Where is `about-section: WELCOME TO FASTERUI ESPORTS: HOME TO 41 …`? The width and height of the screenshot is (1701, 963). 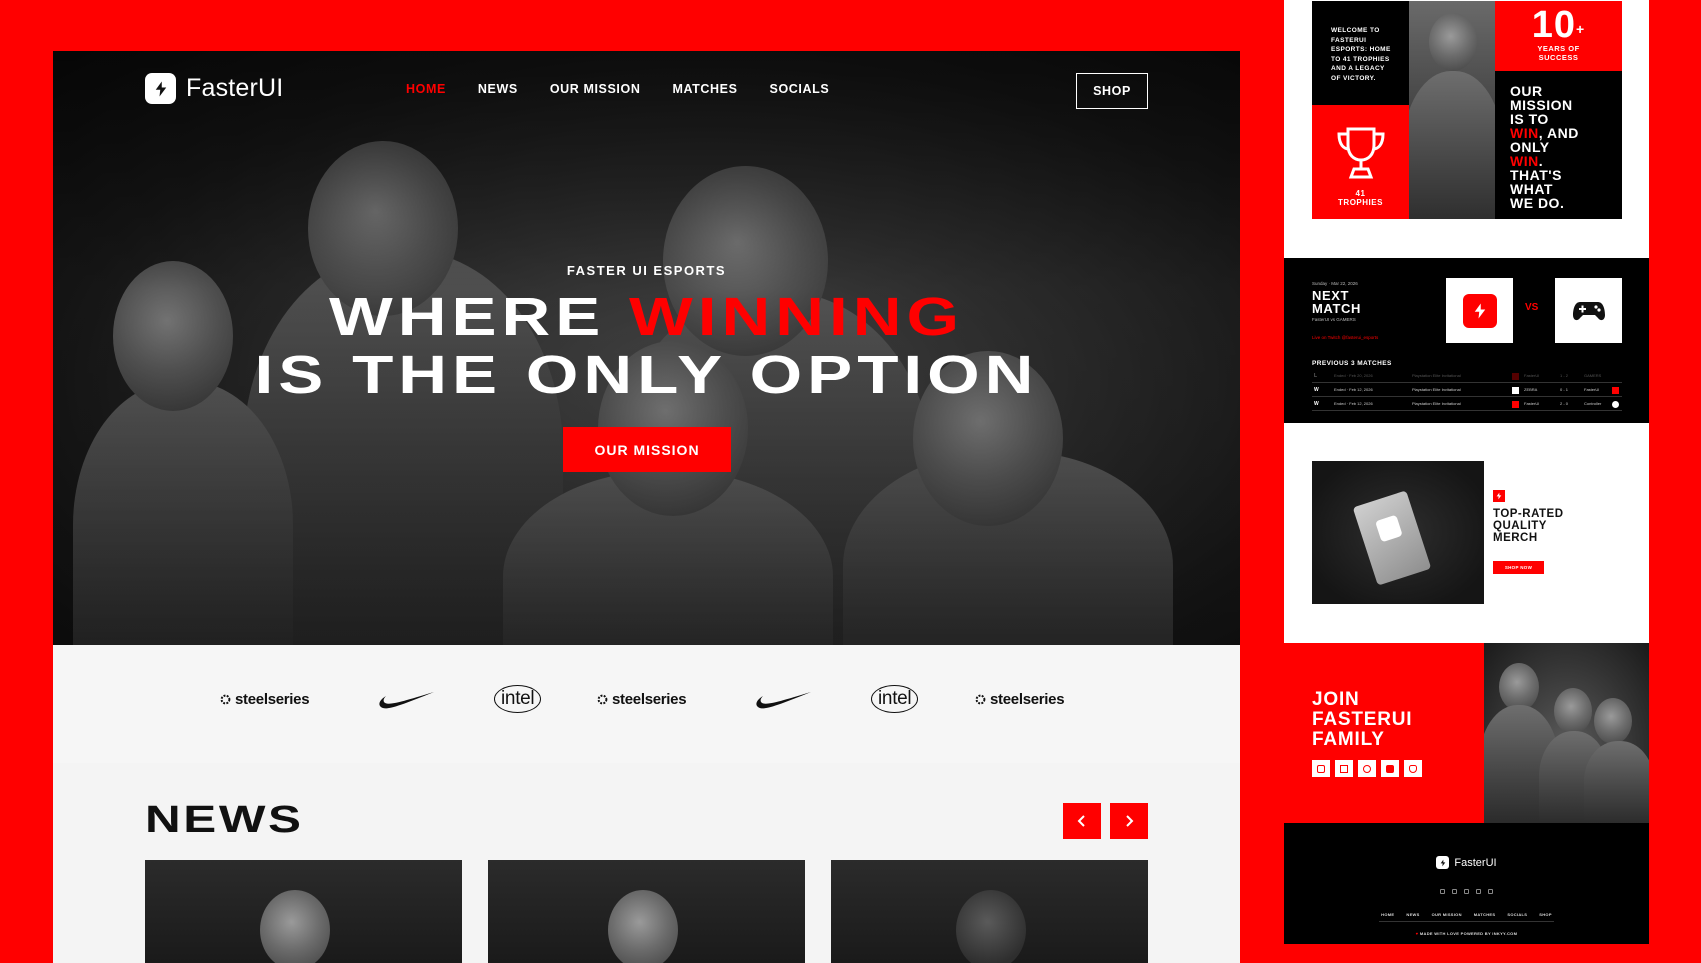
about-section: WELCOME TO FASTERUI ESPORTS: HOME TO 41 … is located at coordinates (1466, 129).